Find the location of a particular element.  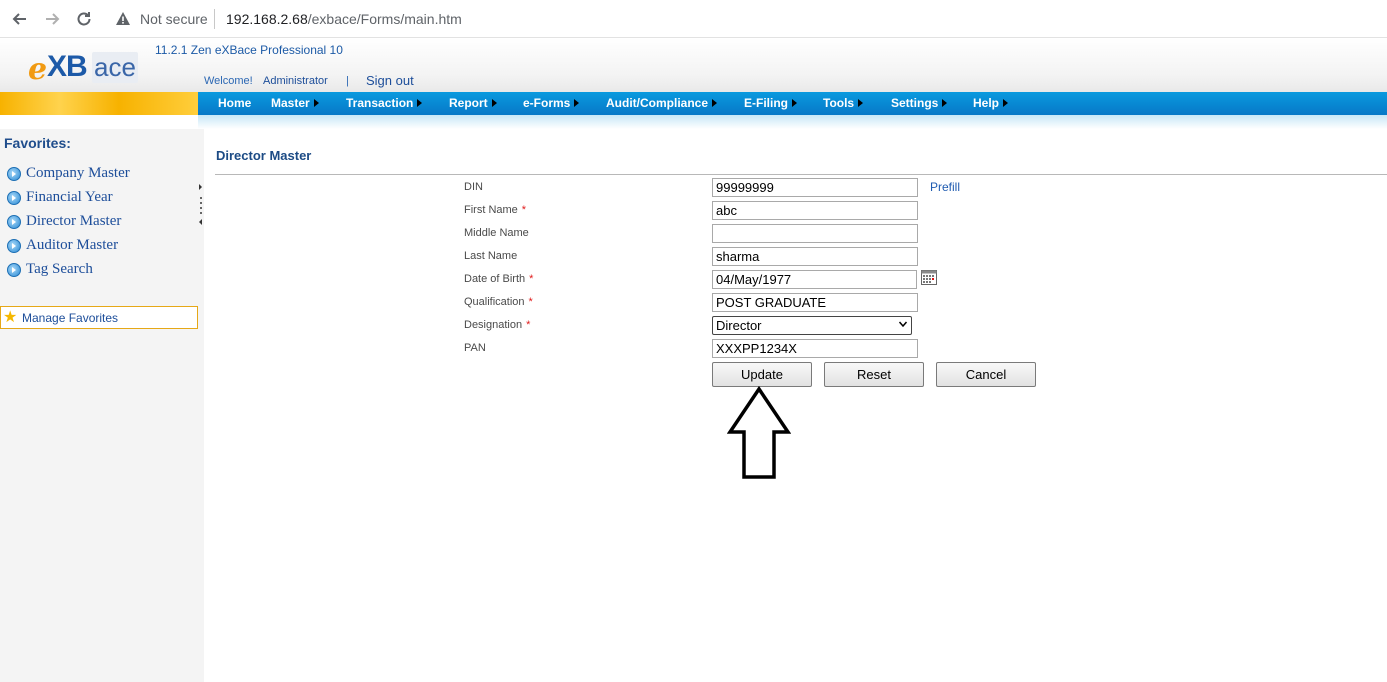

expand-arrow-icon is located at coordinates (200, 187).